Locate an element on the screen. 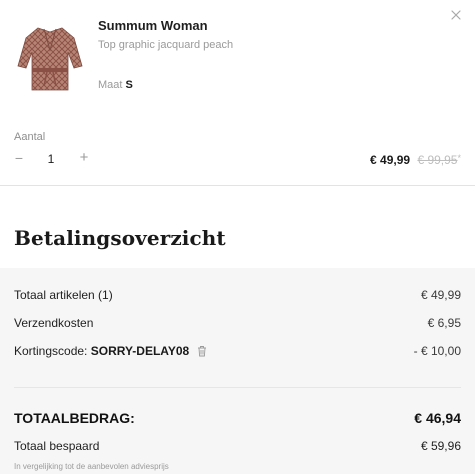 This screenshot has height=474, width=475. coupon-label: Kortingscode: is located at coordinates (51, 351).